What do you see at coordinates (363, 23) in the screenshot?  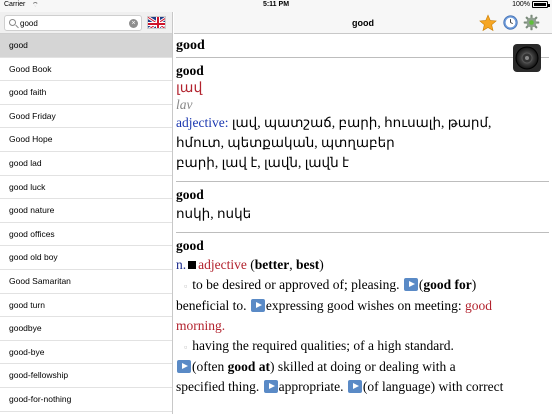 I see `nav-bar: good` at bounding box center [363, 23].